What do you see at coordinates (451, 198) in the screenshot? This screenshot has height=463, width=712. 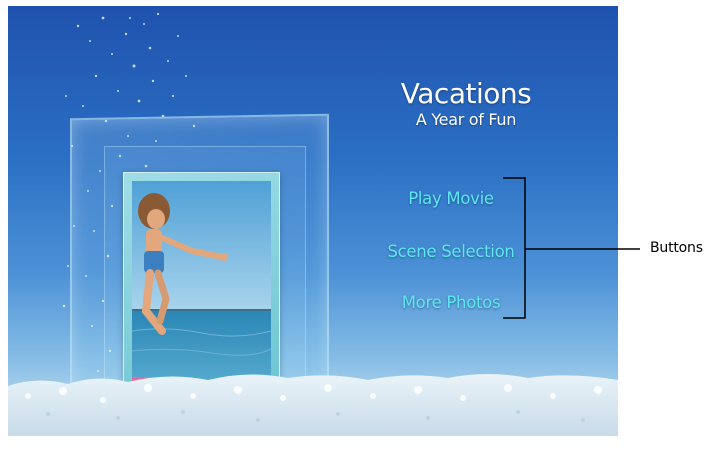 I see `play-movie-button: Play Movie` at bounding box center [451, 198].